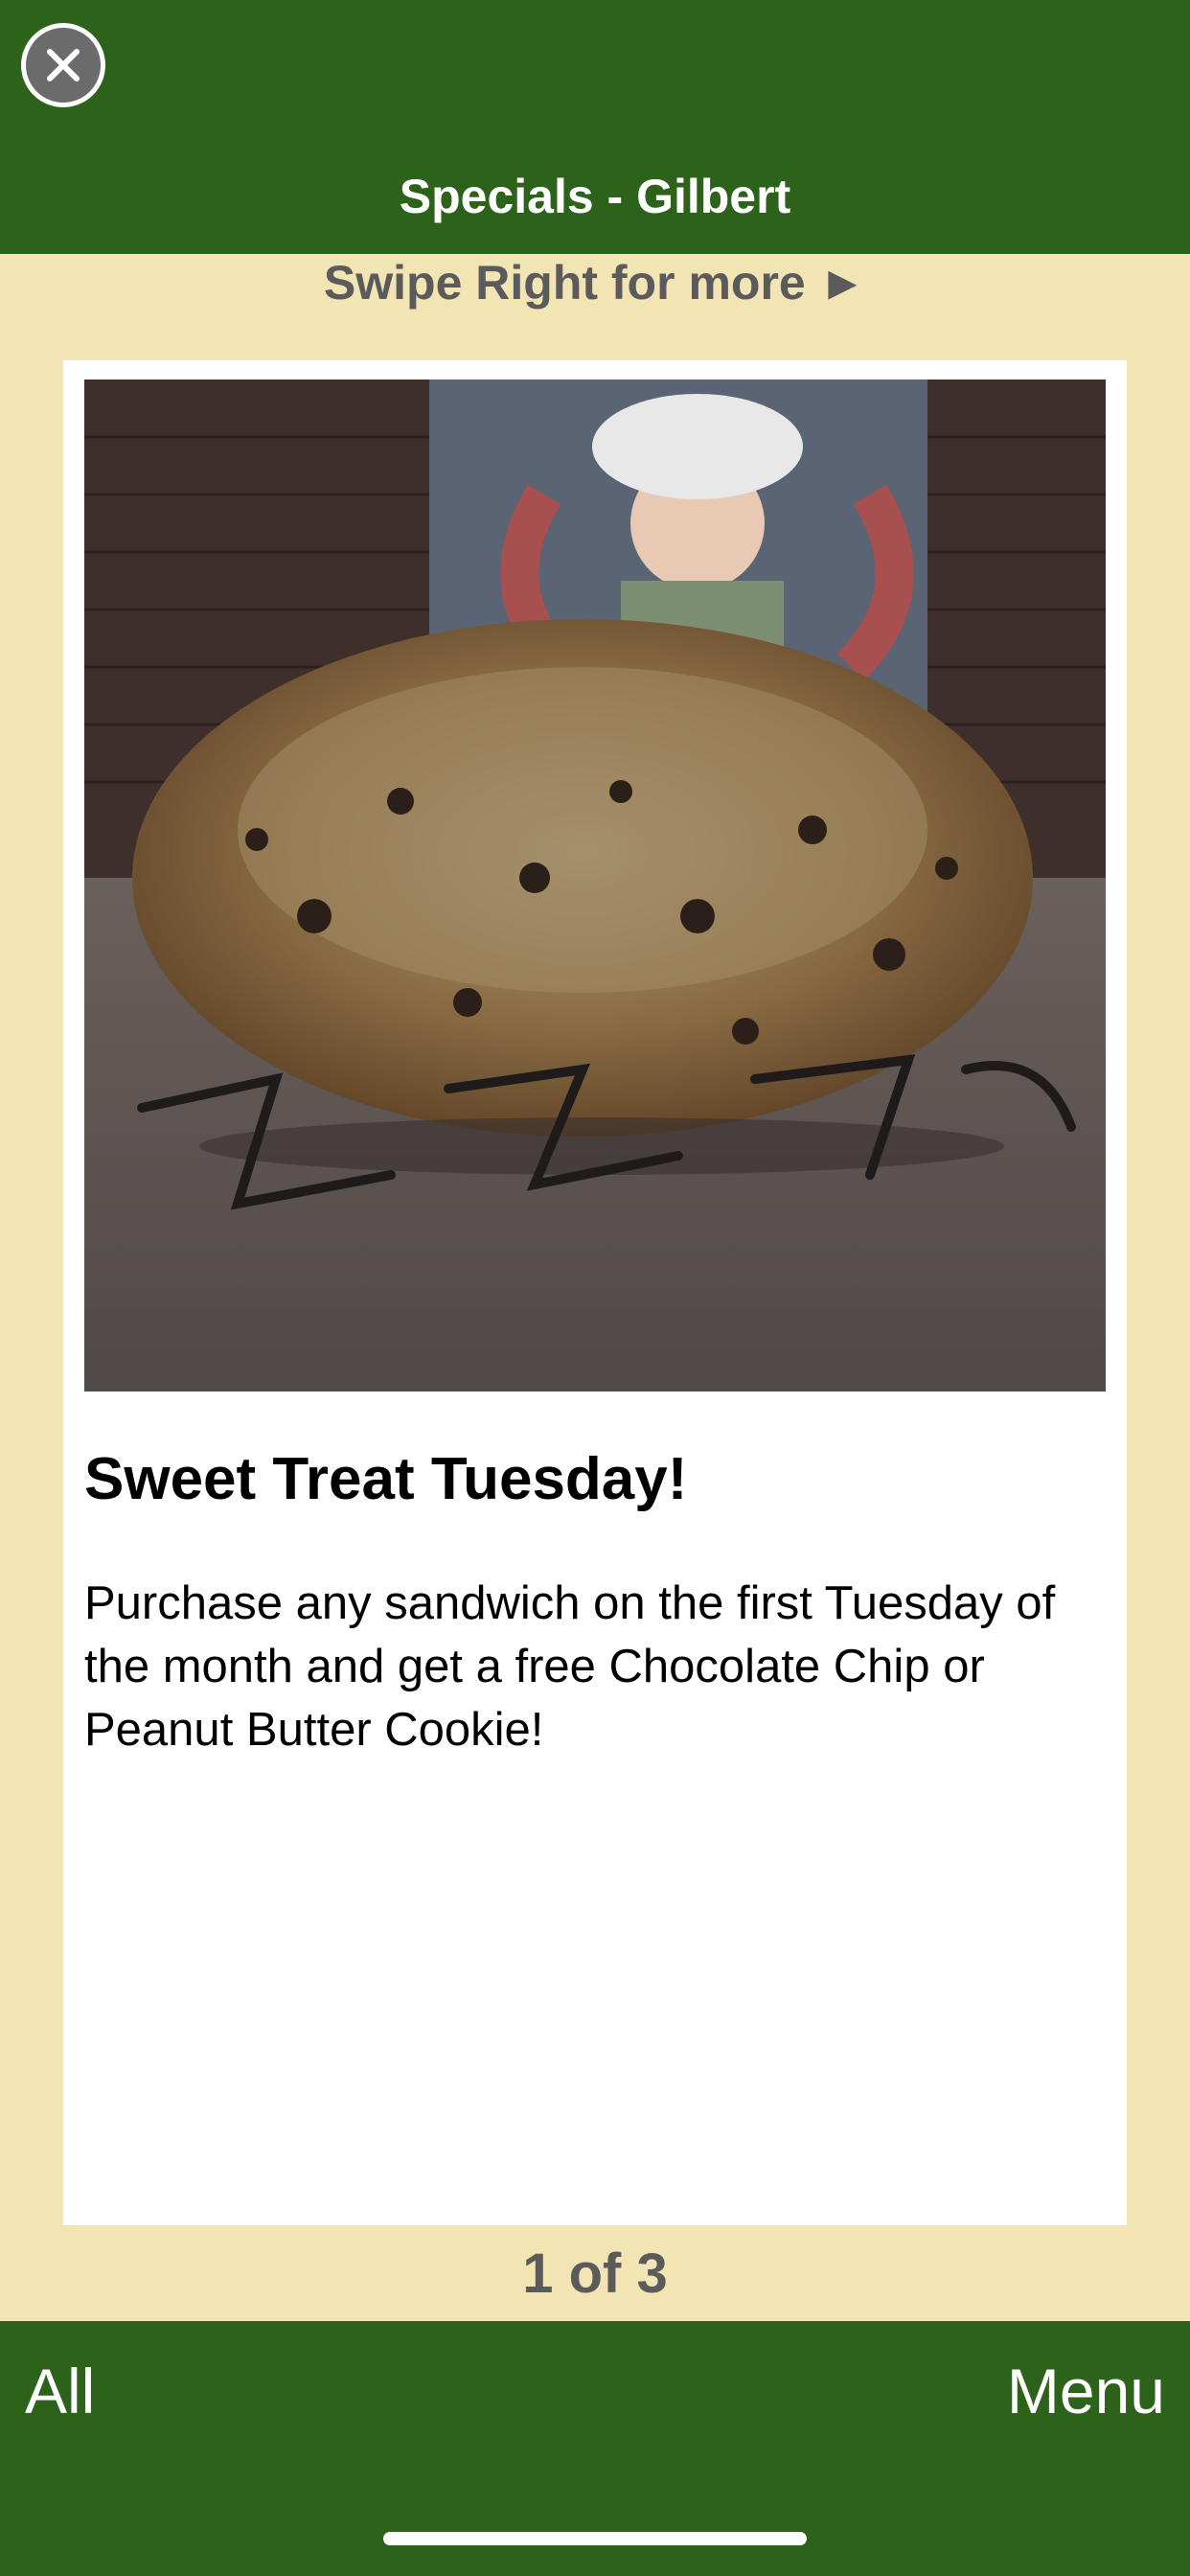 The image size is (1190, 2576). Describe the element at coordinates (595, 2273) in the screenshot. I see `page-indicator: 1 of 3` at that location.